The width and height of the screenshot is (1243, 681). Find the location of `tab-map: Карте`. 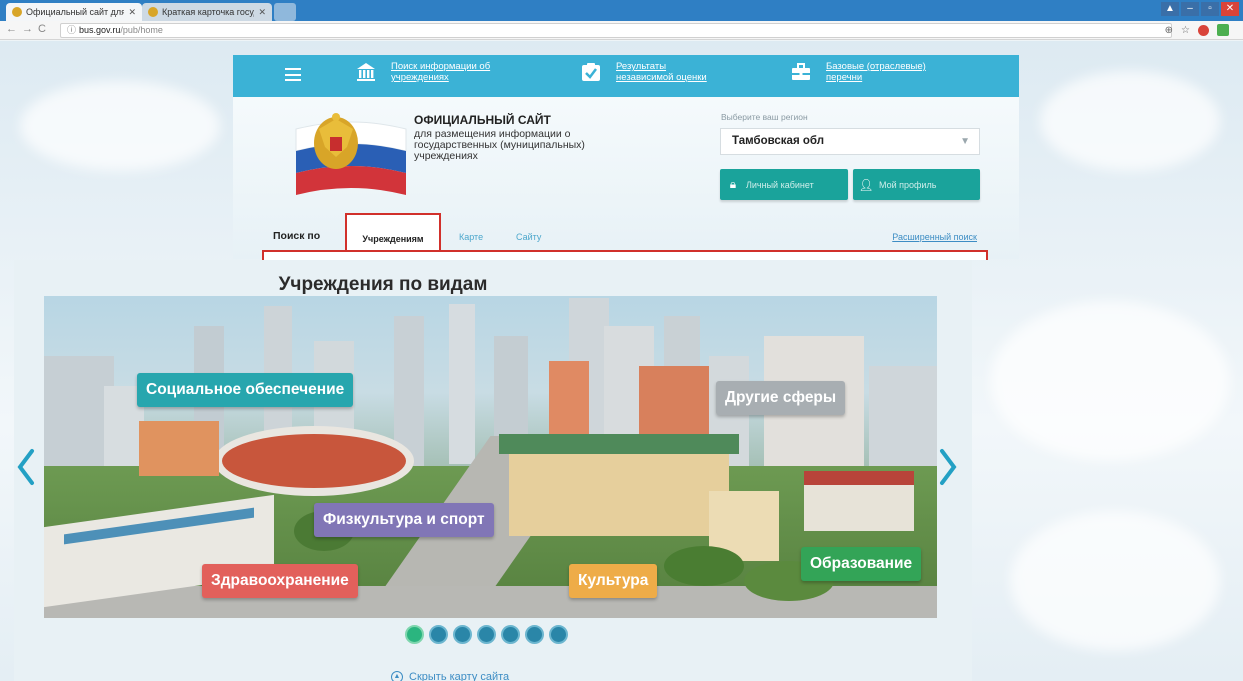

tab-map: Карте is located at coordinates (471, 237).